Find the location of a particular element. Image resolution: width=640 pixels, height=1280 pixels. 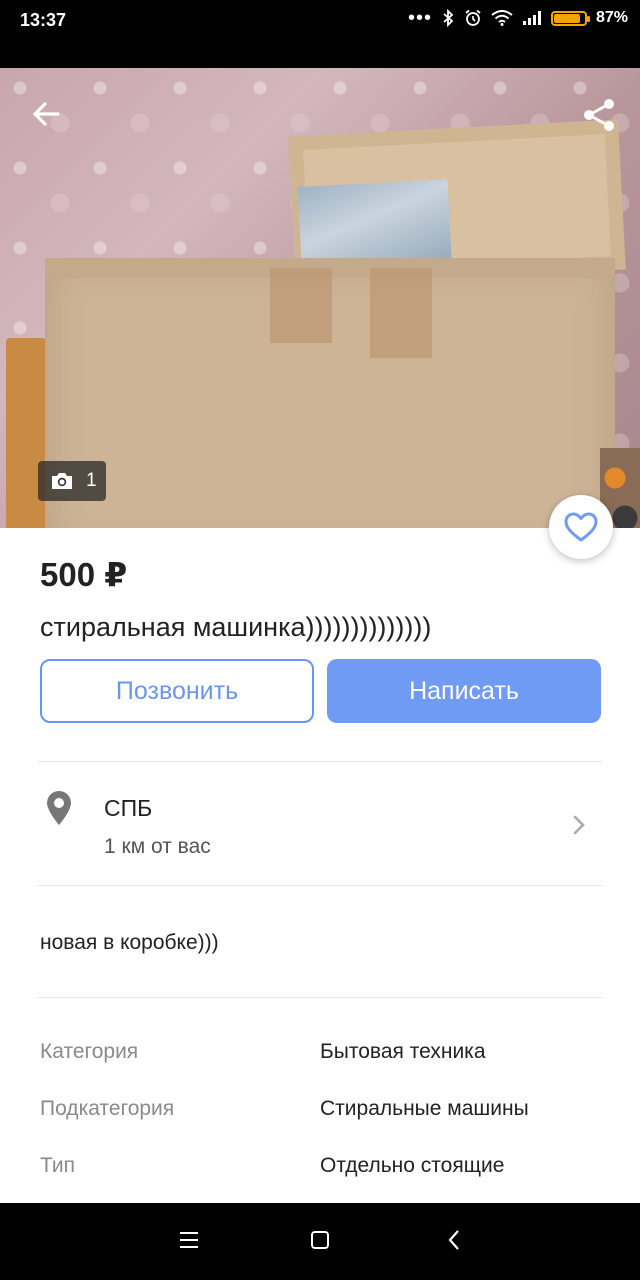

bluetooth-icon is located at coordinates (448, 18).